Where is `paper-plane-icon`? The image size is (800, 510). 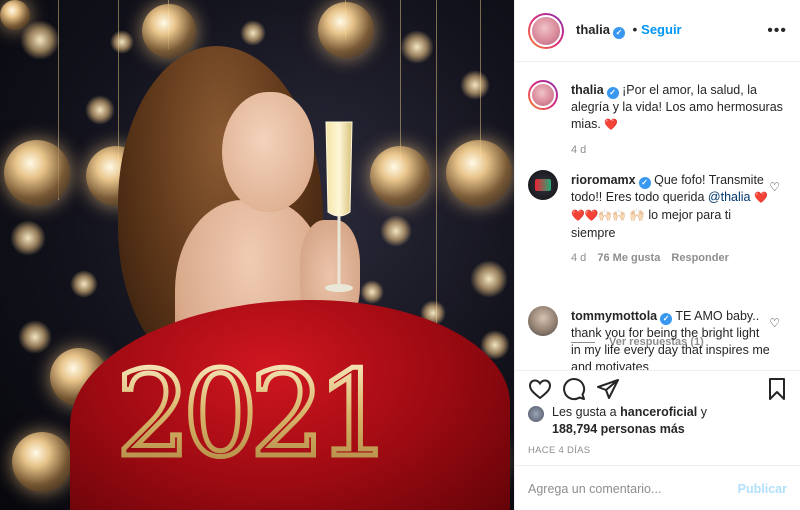 paper-plane-icon is located at coordinates (608, 389).